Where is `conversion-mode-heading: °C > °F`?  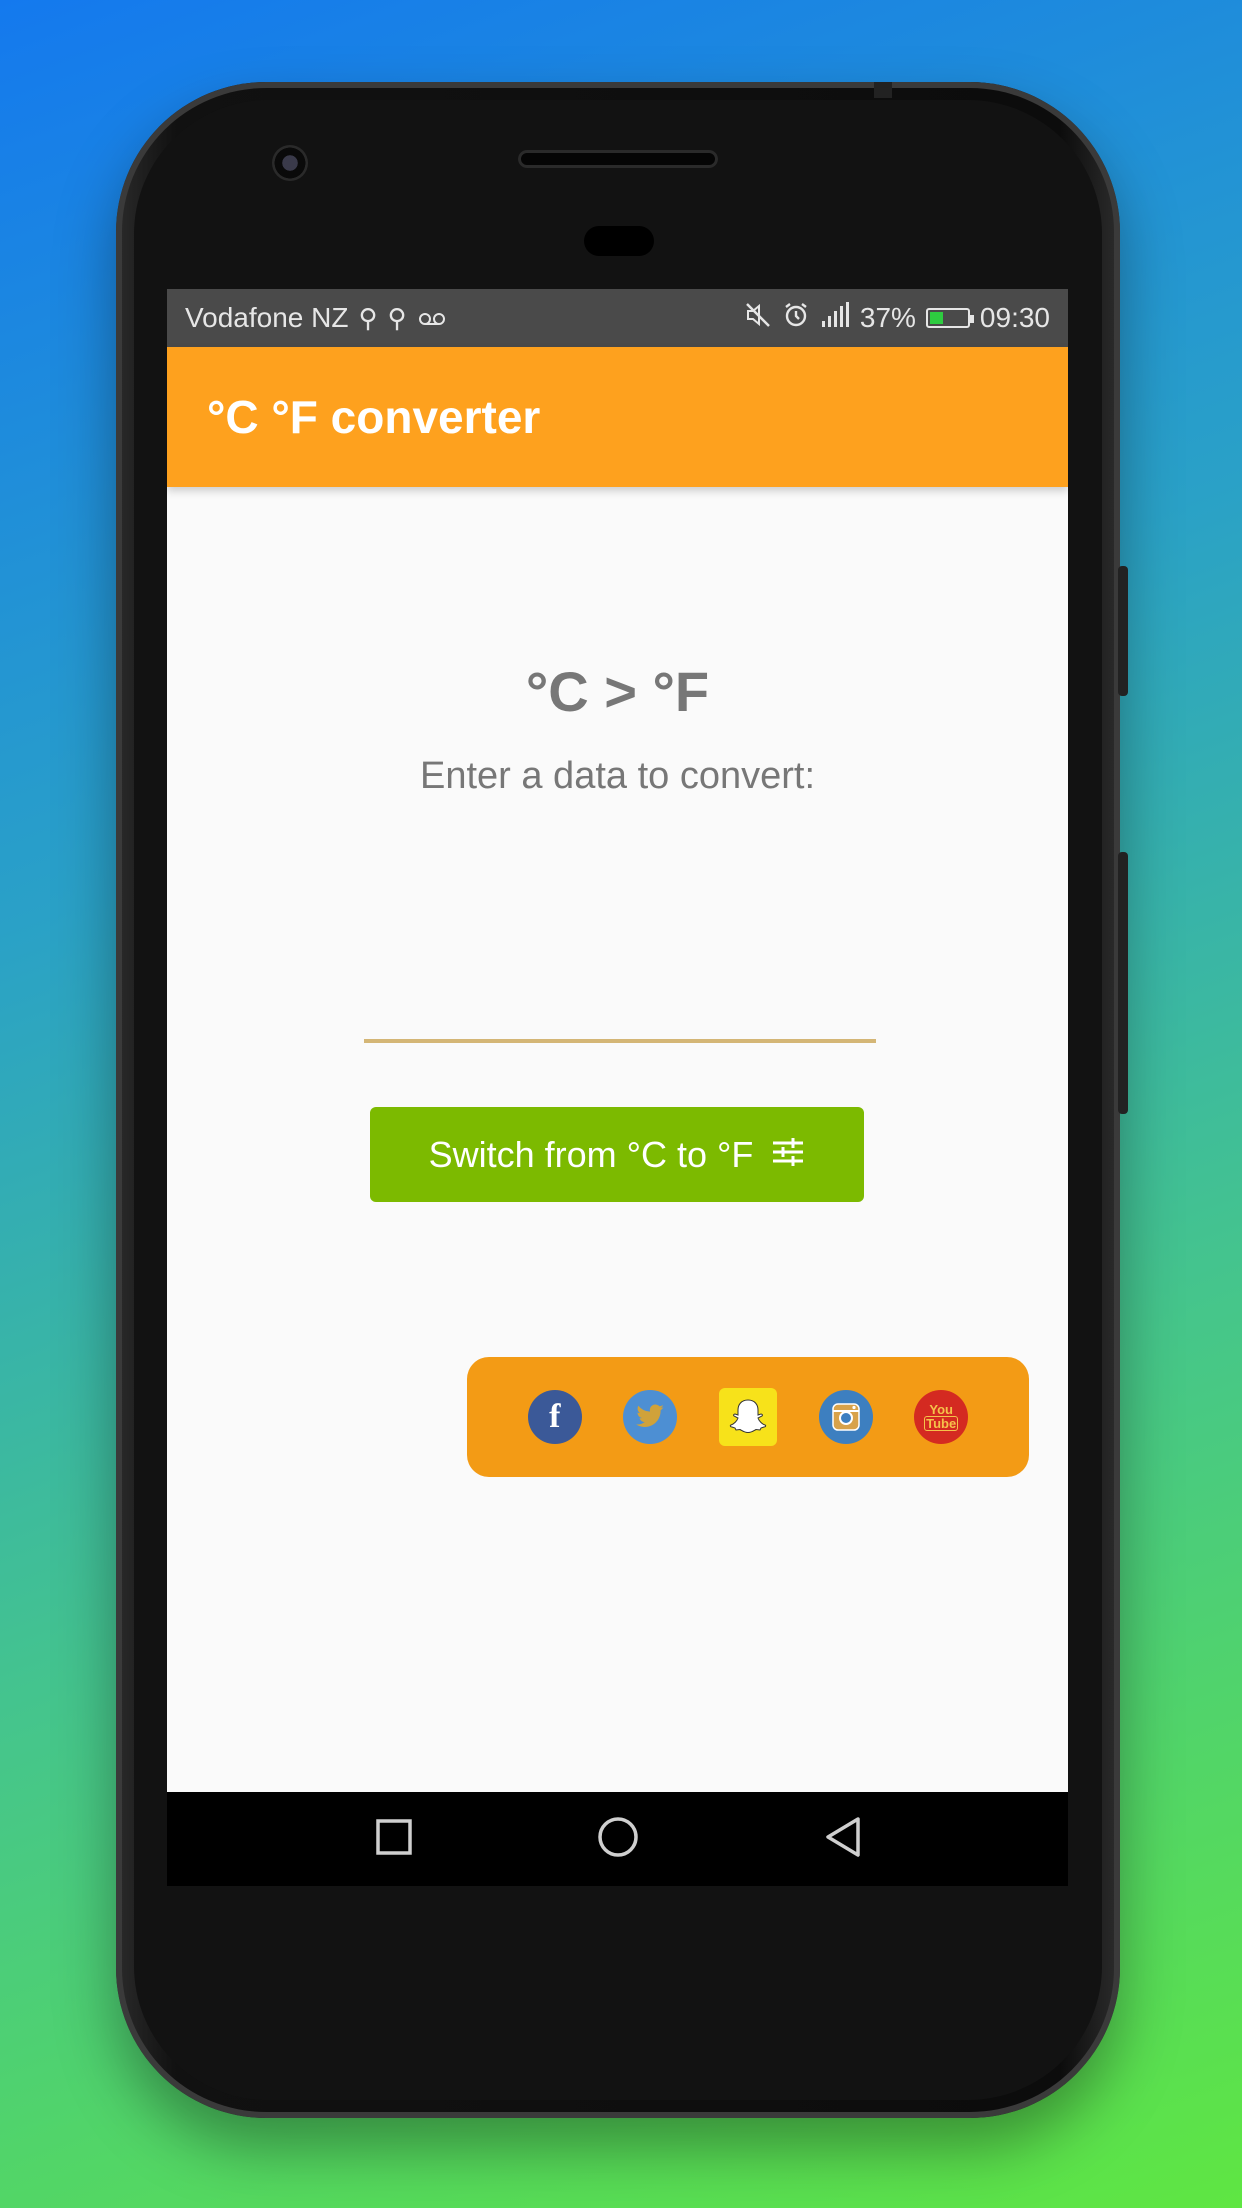 conversion-mode-heading: °C > °F is located at coordinates (617, 691).